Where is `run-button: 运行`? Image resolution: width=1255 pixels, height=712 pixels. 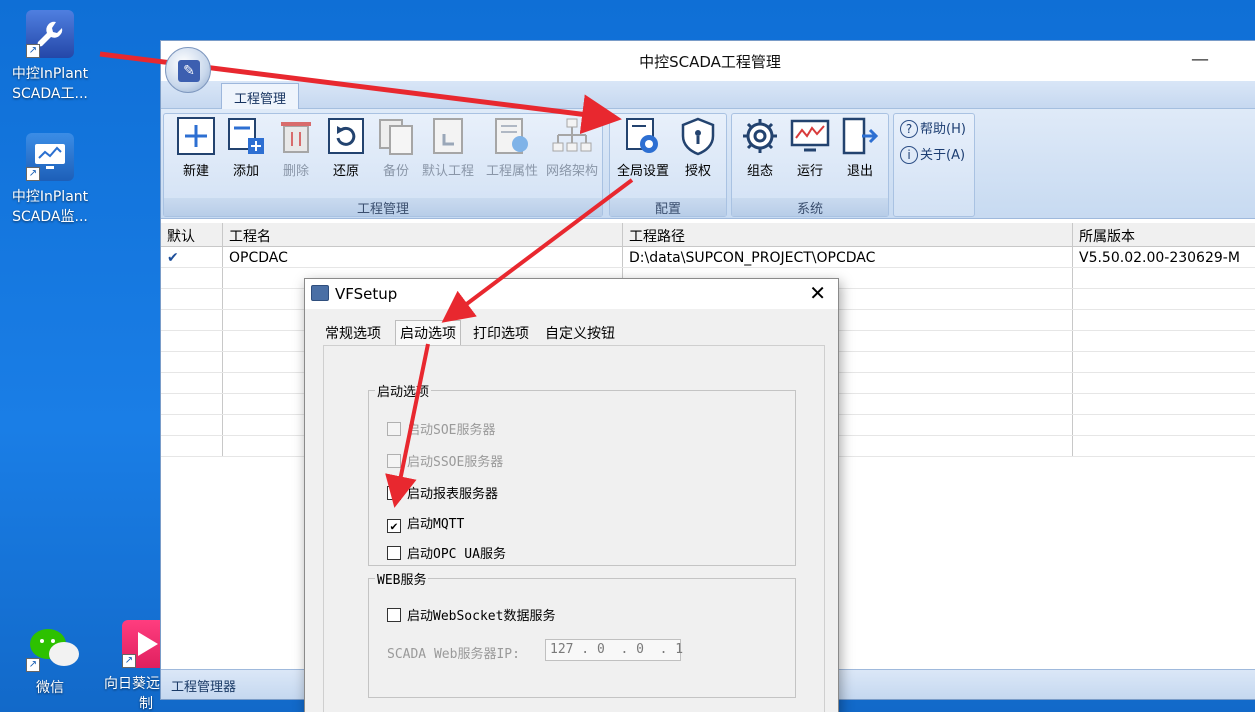 run-button: 运行 is located at coordinates (810, 147).